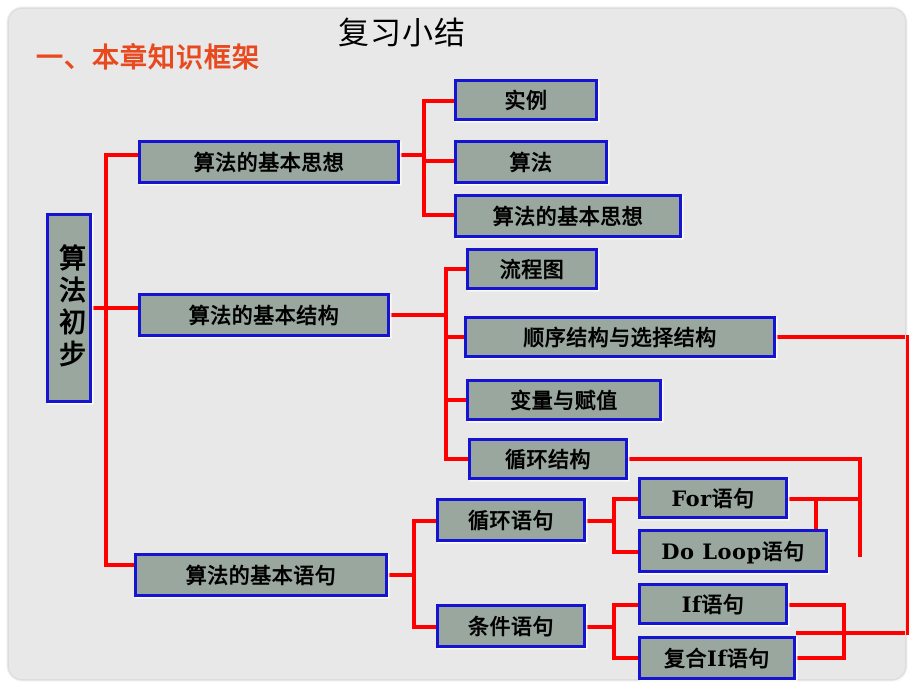 This screenshot has height=690, width=920. What do you see at coordinates (424, 627) in the screenshot?
I see `connector-branch3-to-cond-stmt` at bounding box center [424, 627].